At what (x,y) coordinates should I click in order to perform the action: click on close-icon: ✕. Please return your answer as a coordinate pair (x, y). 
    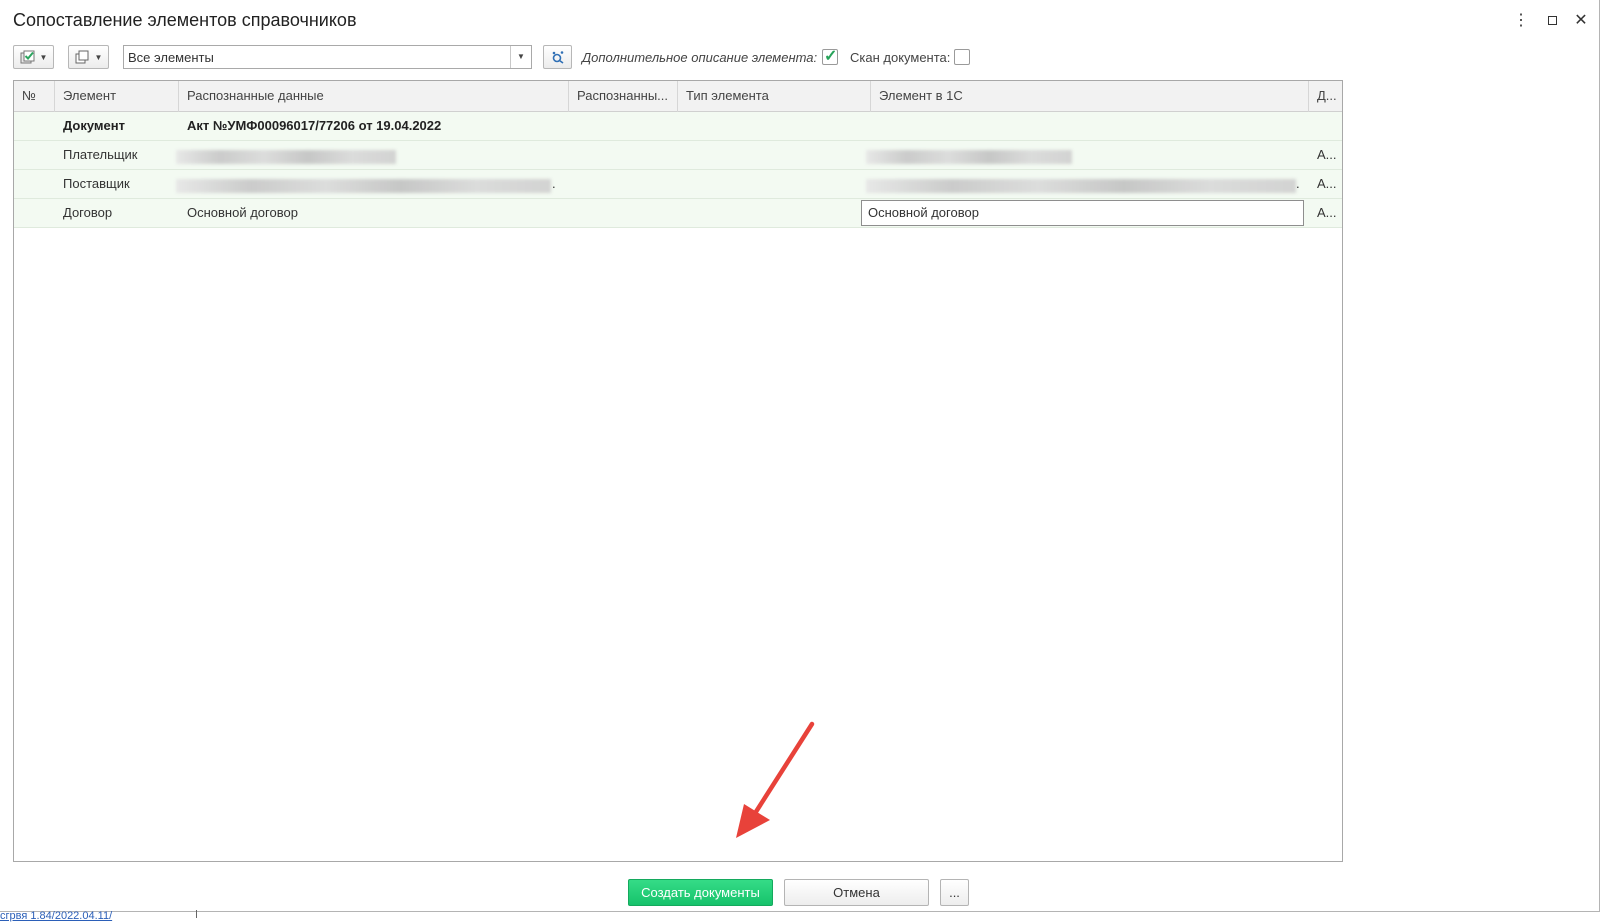
    Looking at the image, I should click on (1581, 21).